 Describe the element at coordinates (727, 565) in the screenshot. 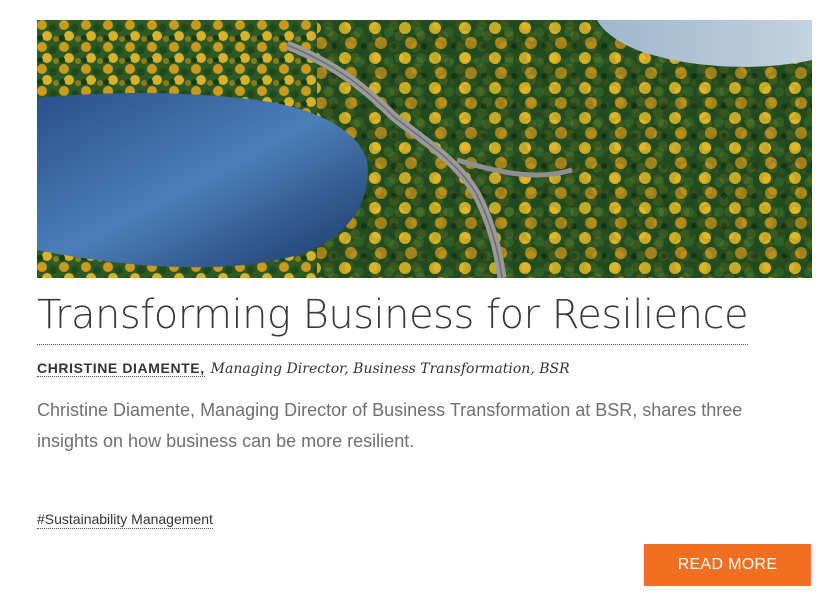

I see `read-more-button: READ MORE` at that location.